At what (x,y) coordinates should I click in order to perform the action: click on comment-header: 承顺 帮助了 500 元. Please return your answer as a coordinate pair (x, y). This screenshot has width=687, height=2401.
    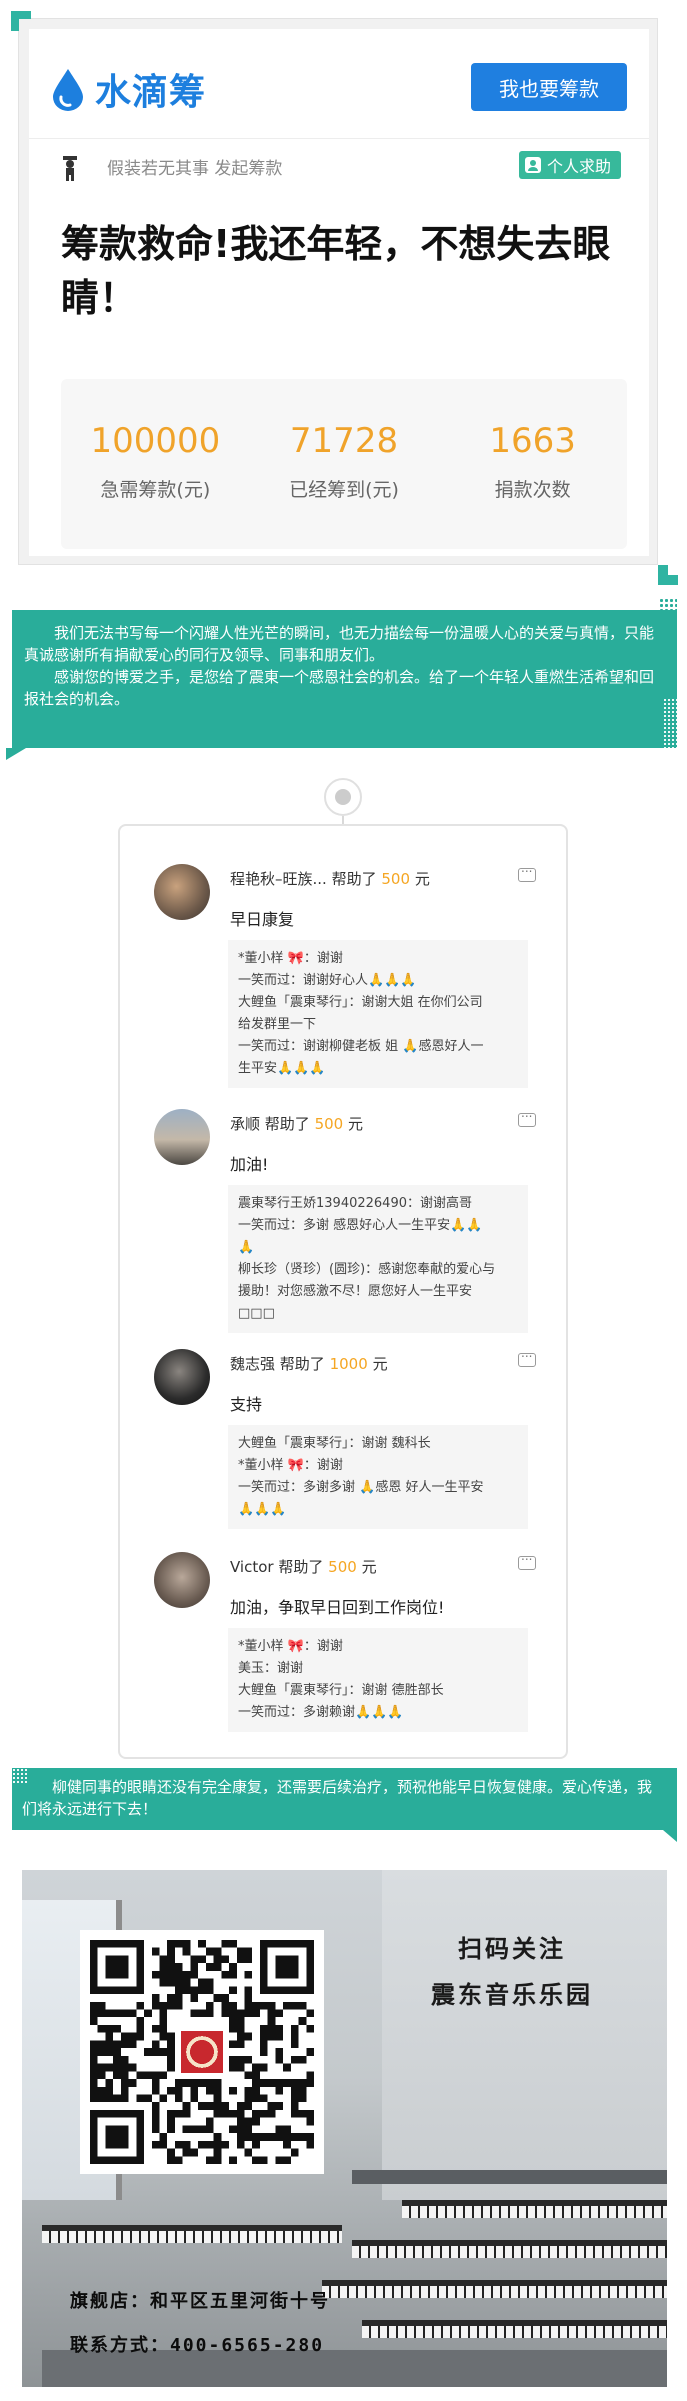
    Looking at the image, I should click on (296, 1123).